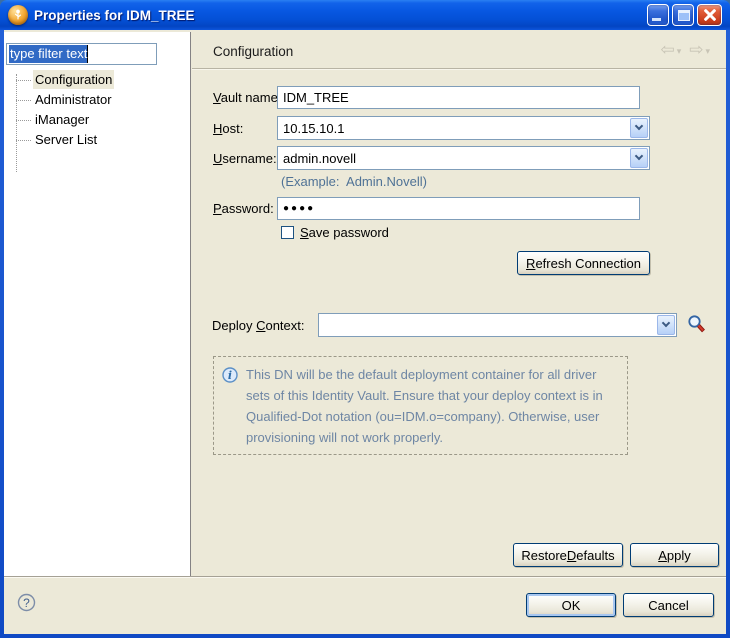 This screenshot has height=638, width=730. What do you see at coordinates (583, 263) in the screenshot?
I see `refresh-connection-button: Refresh Connection` at bounding box center [583, 263].